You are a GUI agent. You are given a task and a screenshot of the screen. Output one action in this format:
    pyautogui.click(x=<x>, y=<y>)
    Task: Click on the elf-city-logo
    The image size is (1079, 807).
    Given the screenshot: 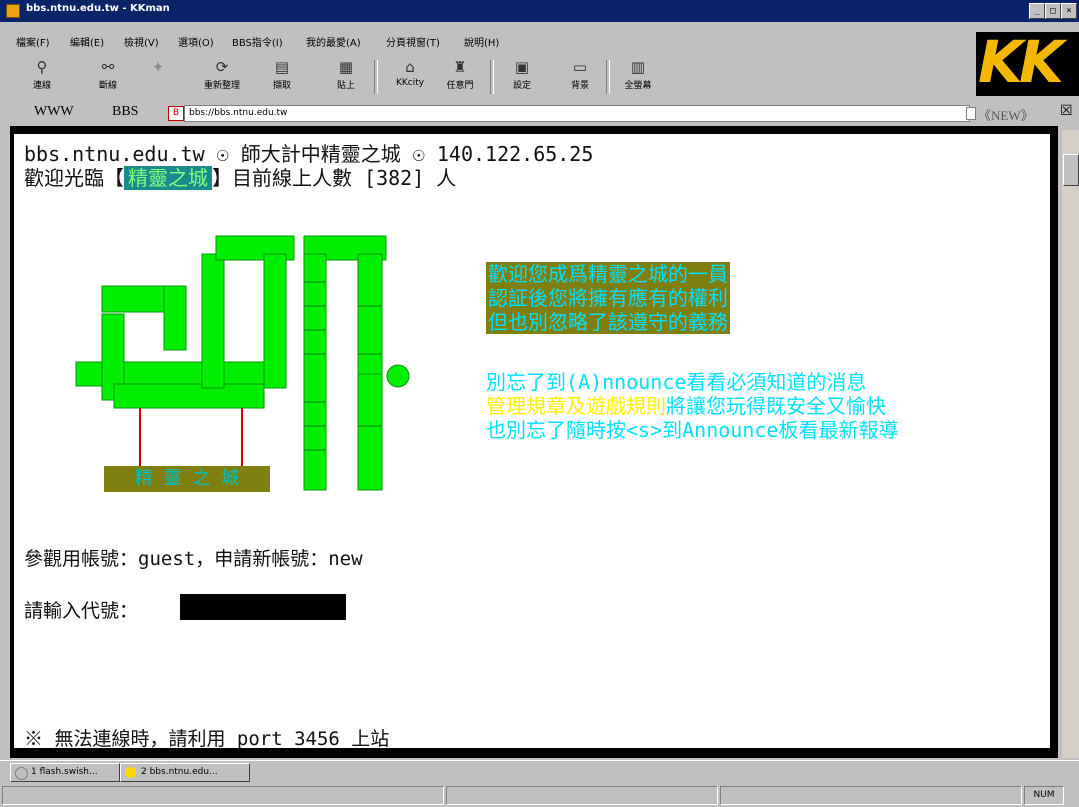 What is the action you would take?
    pyautogui.click(x=242, y=363)
    